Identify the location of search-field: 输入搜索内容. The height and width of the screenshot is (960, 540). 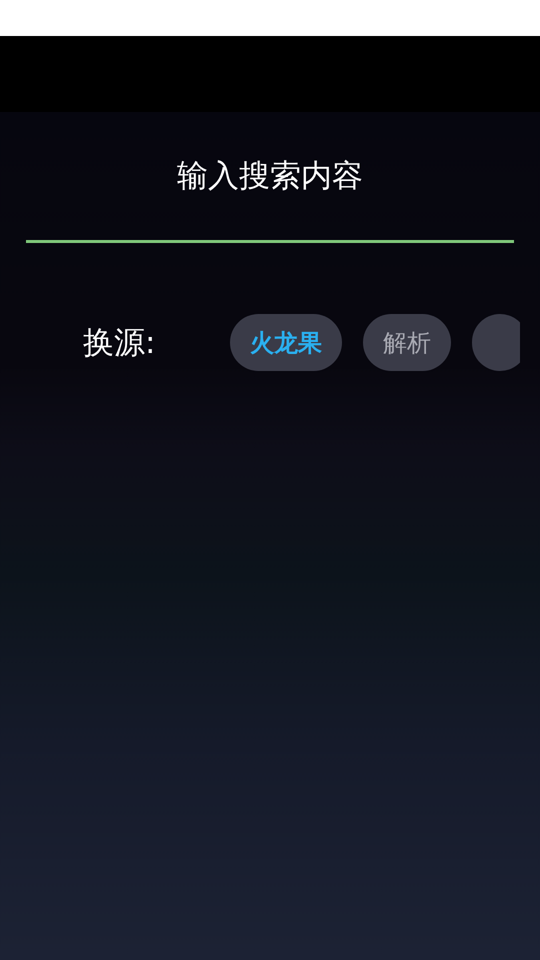
(270, 196).